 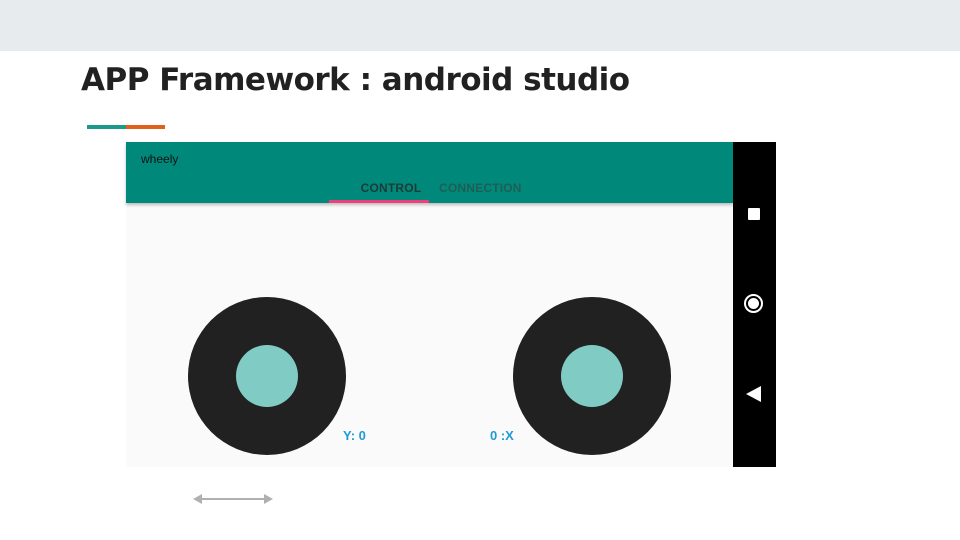 I want to click on accent-segment-teal, so click(x=106, y=127).